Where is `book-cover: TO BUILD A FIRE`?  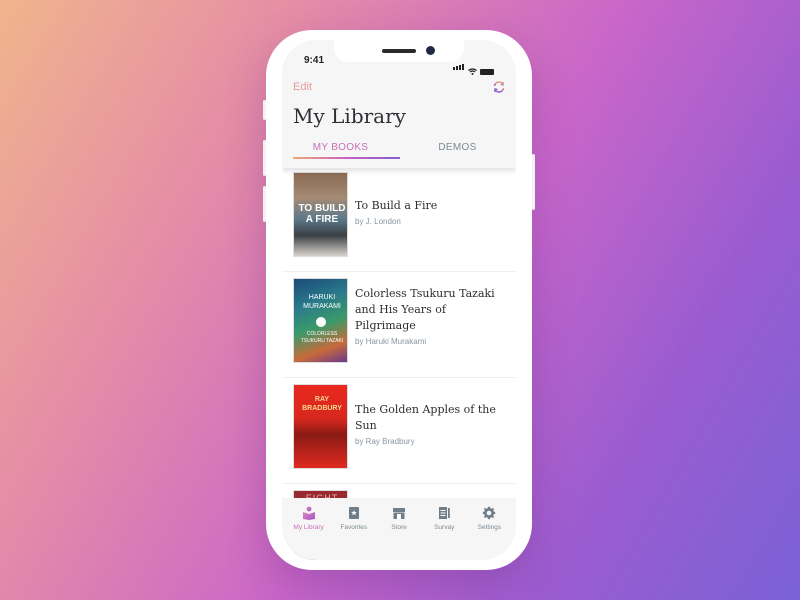 book-cover: TO BUILD A FIRE is located at coordinates (320, 214).